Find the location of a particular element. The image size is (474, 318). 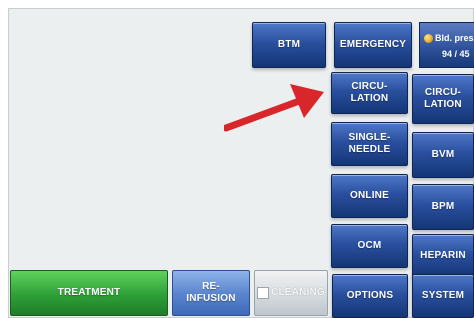

heparin-button: HEPARIN is located at coordinates (443, 256).